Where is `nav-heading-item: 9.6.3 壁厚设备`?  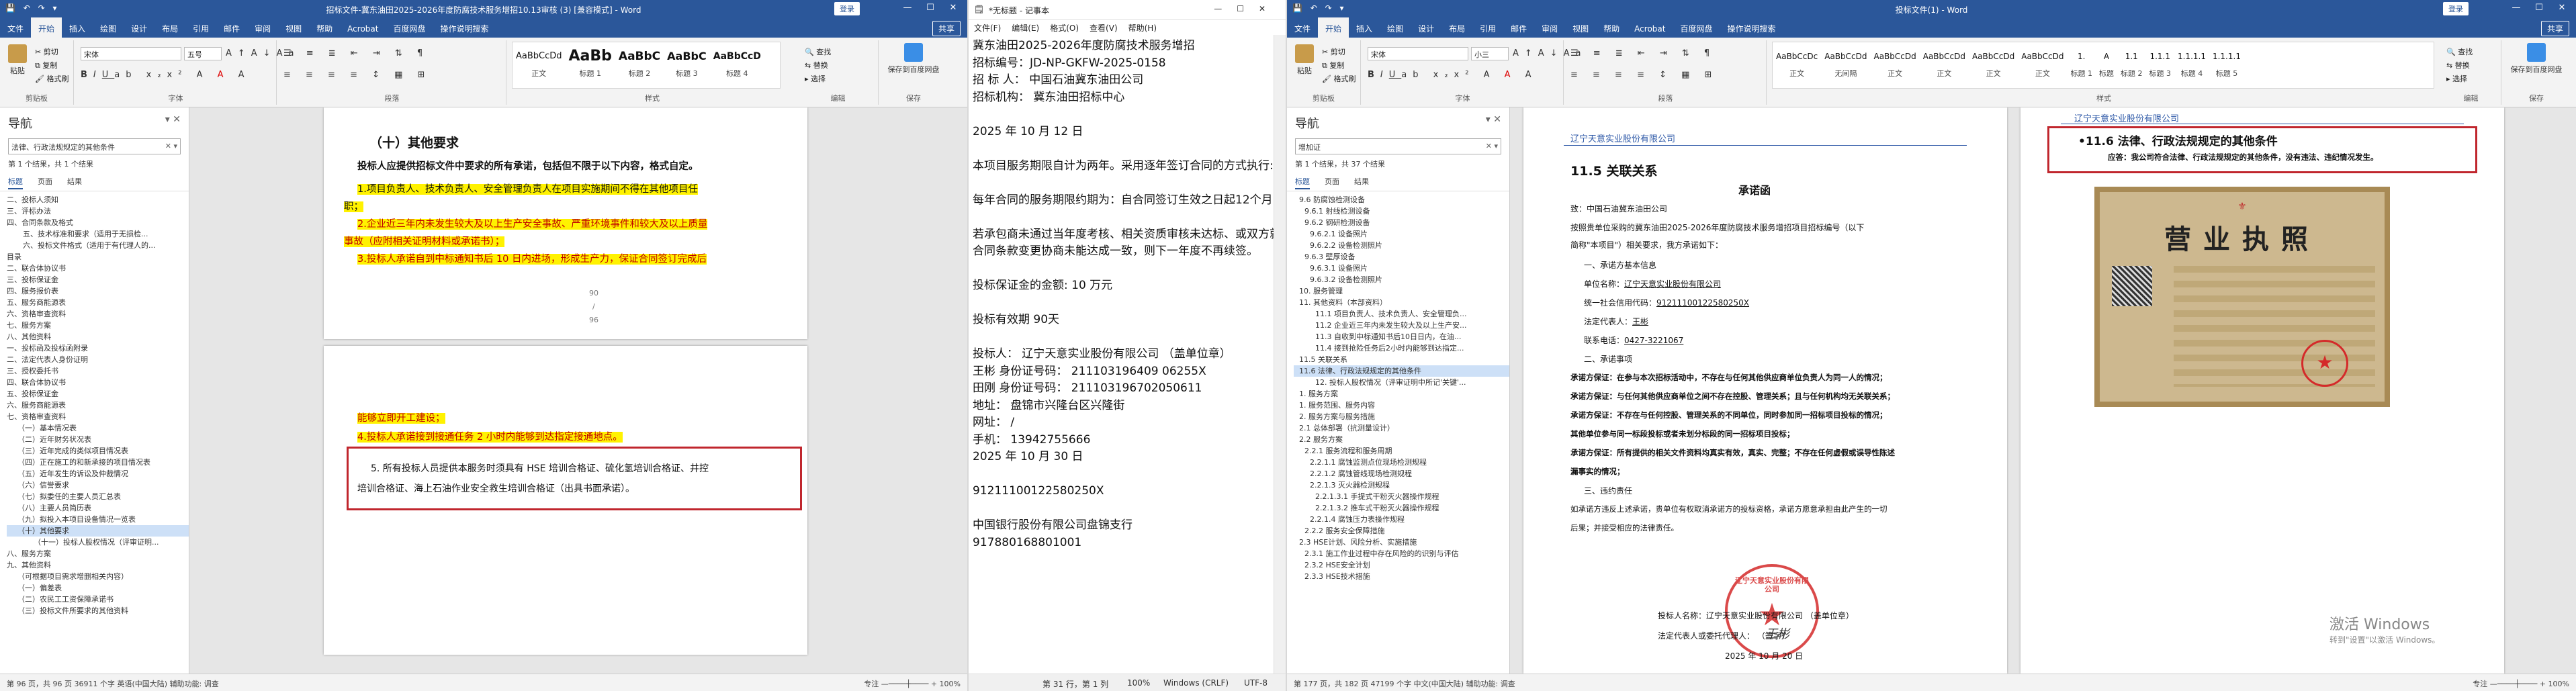 nav-heading-item: 9.6.3 壁厚设备 is located at coordinates (1402, 257).